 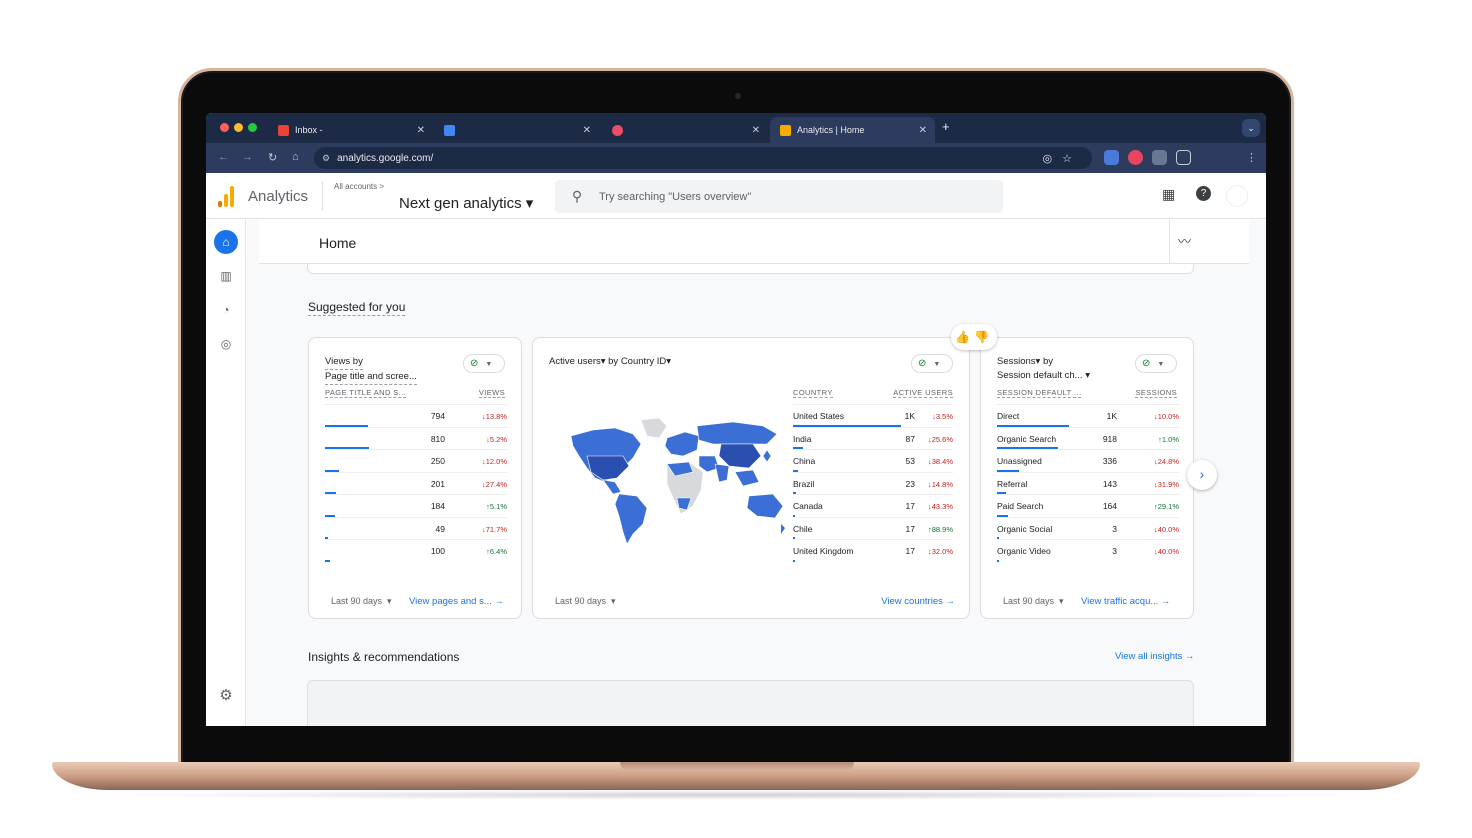 What do you see at coordinates (416, 437) in the screenshot?
I see `table-row: 810 ↓5.2%` at bounding box center [416, 437].